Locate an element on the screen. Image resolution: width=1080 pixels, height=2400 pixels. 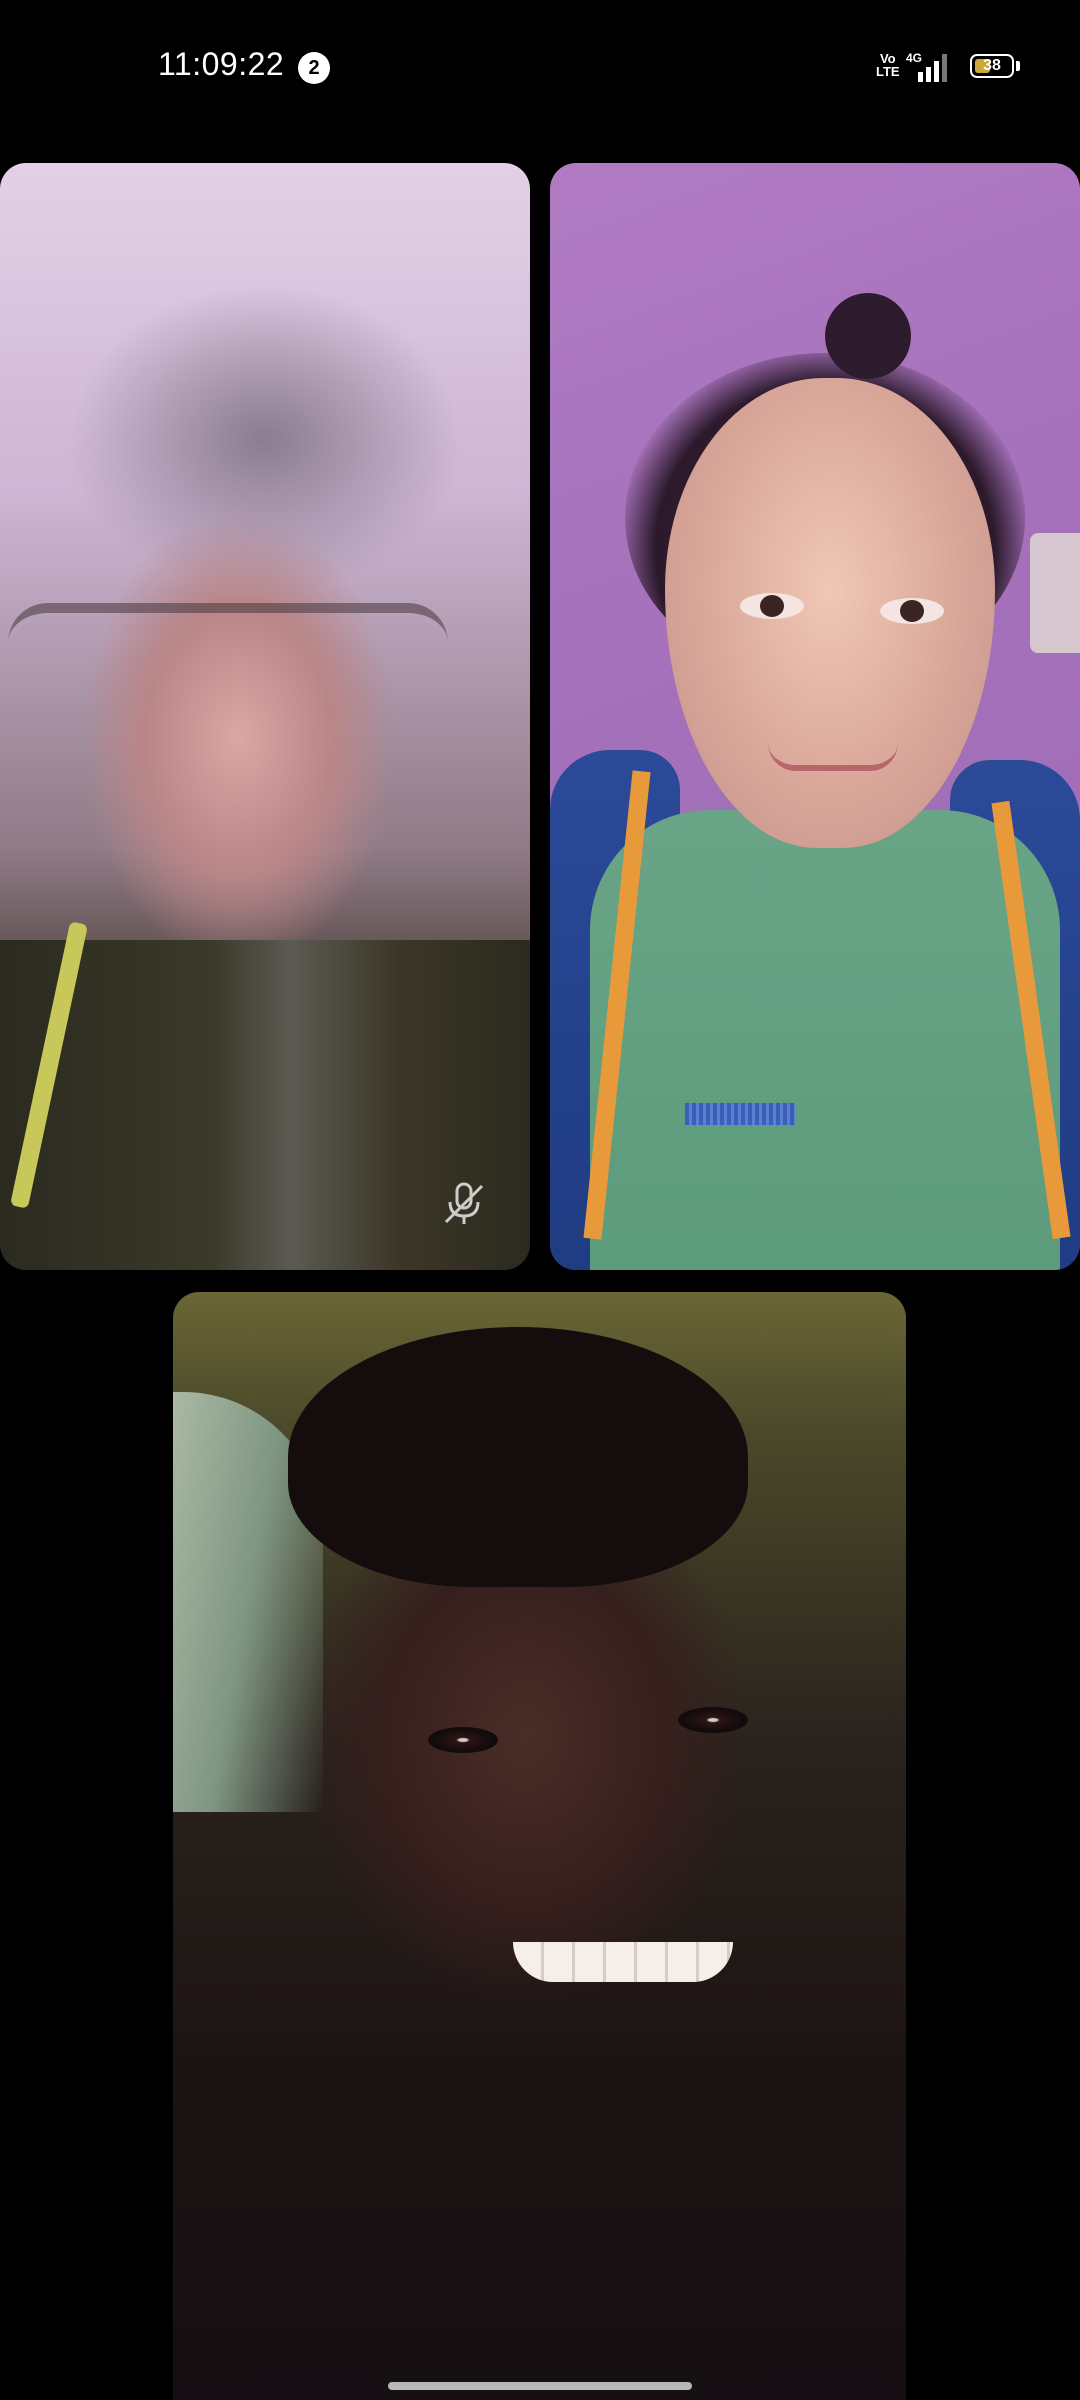
network-type-label: 4G is located at coordinates (914, 58).